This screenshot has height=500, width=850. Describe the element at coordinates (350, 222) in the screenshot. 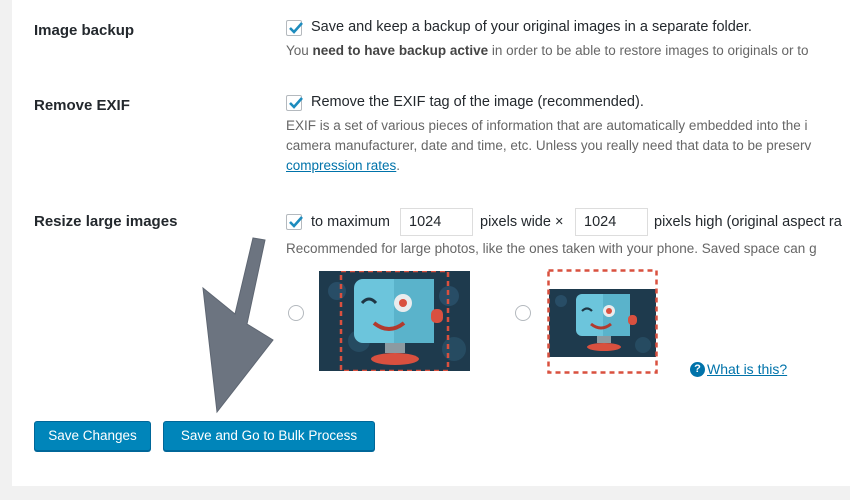

I see `to-maximum-text: to maximum` at that location.